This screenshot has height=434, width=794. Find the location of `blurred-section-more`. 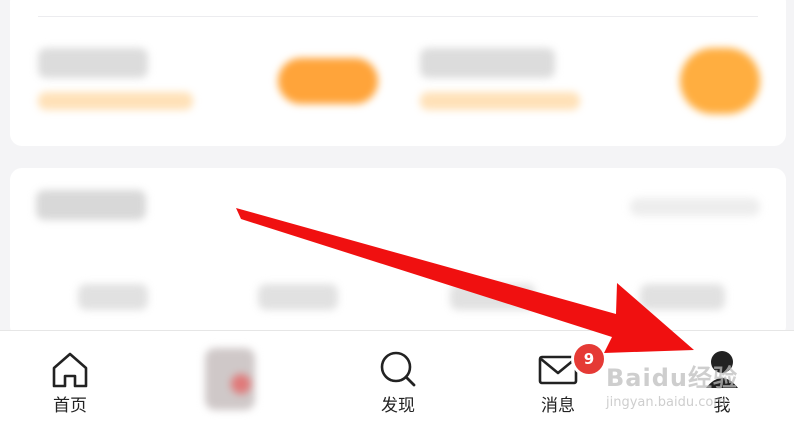

blurred-section-more is located at coordinates (695, 207).